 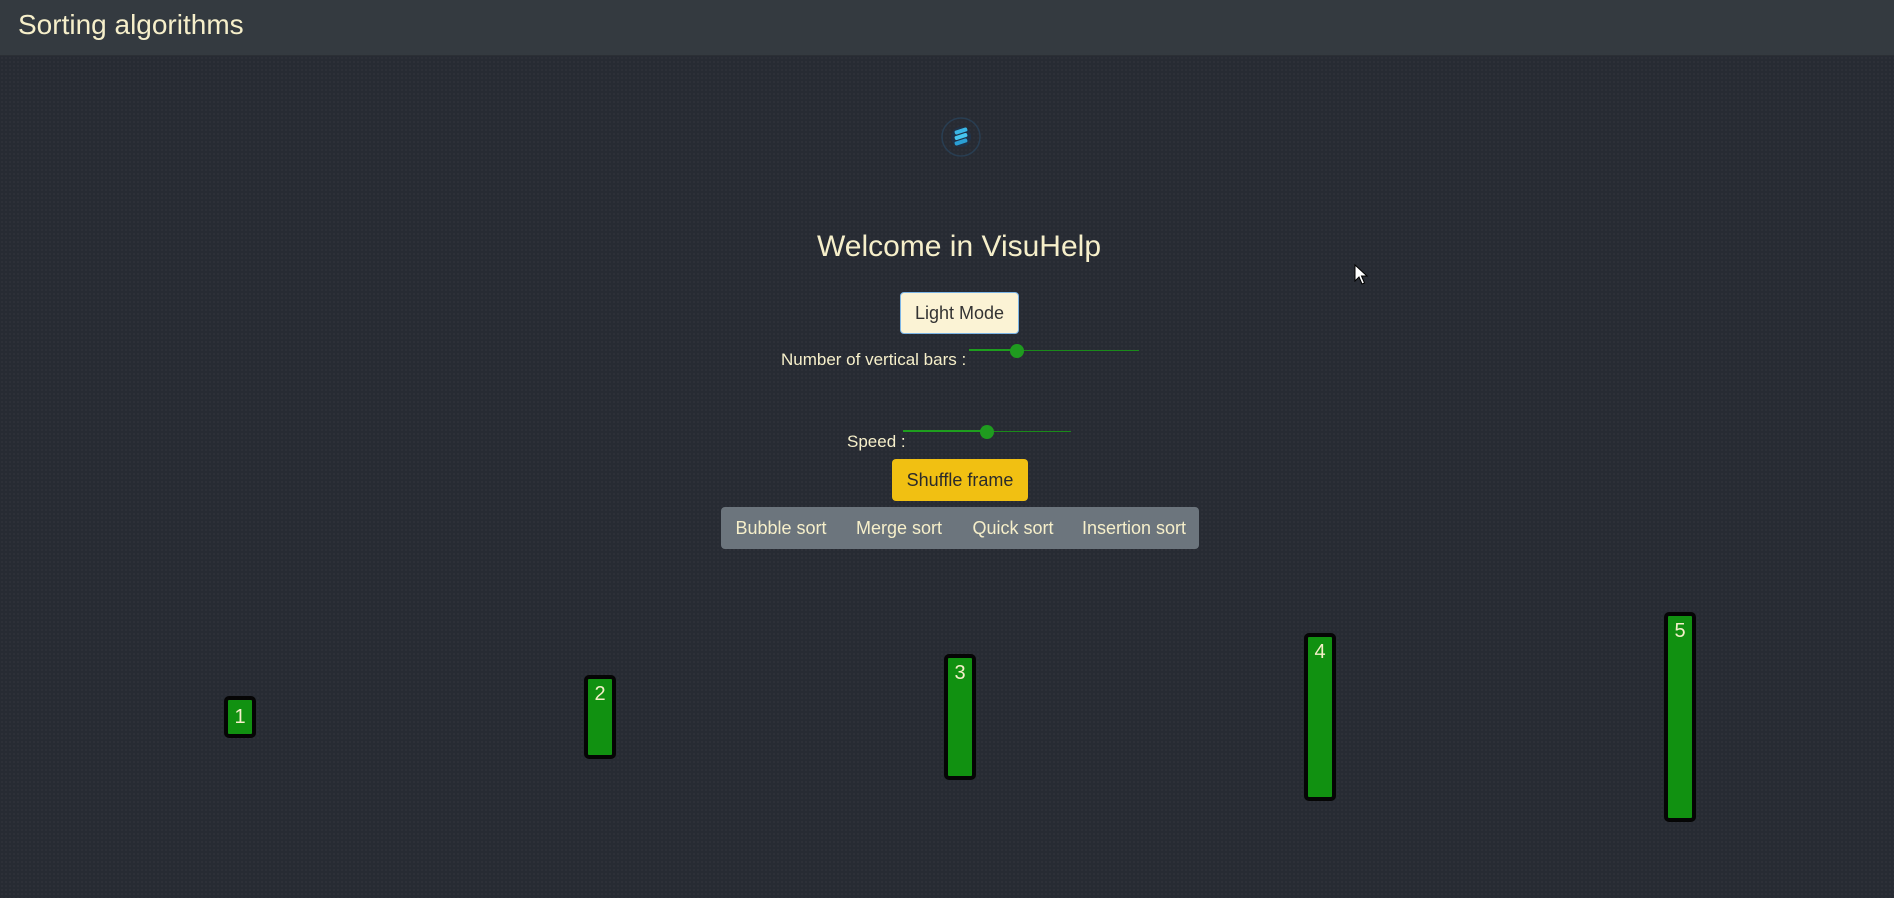 I want to click on speed-label: Speed :, so click(x=876, y=441).